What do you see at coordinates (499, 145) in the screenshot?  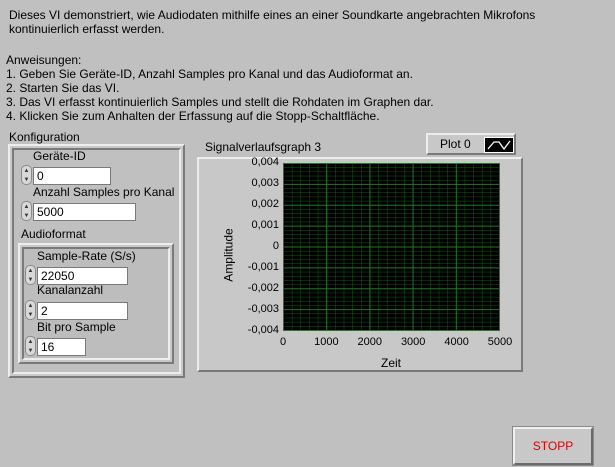 I see `waveform-icon` at bounding box center [499, 145].